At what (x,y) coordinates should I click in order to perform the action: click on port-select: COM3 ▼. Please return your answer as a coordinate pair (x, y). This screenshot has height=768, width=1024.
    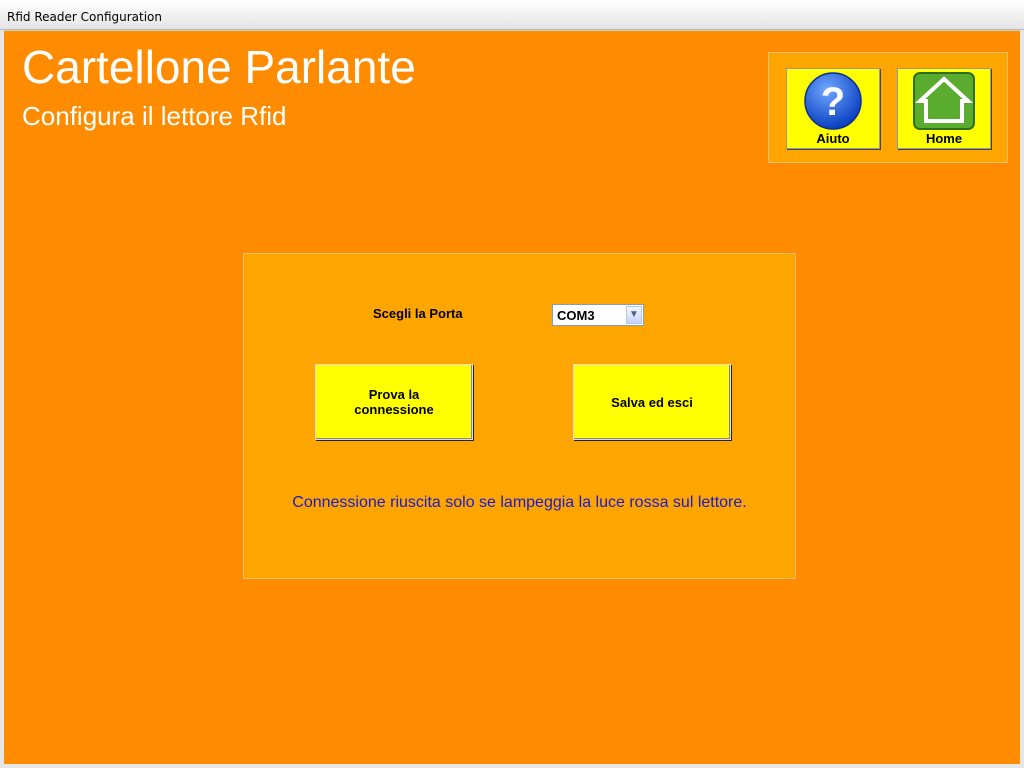
    Looking at the image, I should click on (598, 315).